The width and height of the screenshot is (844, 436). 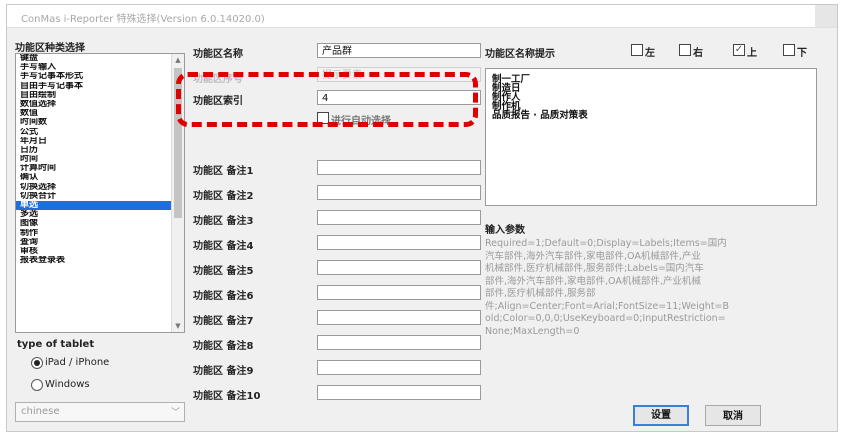 I want to click on params-line: 汽车部件,海外汽车部件,家电部件,OA机械部件,产业, so click(x=593, y=256).